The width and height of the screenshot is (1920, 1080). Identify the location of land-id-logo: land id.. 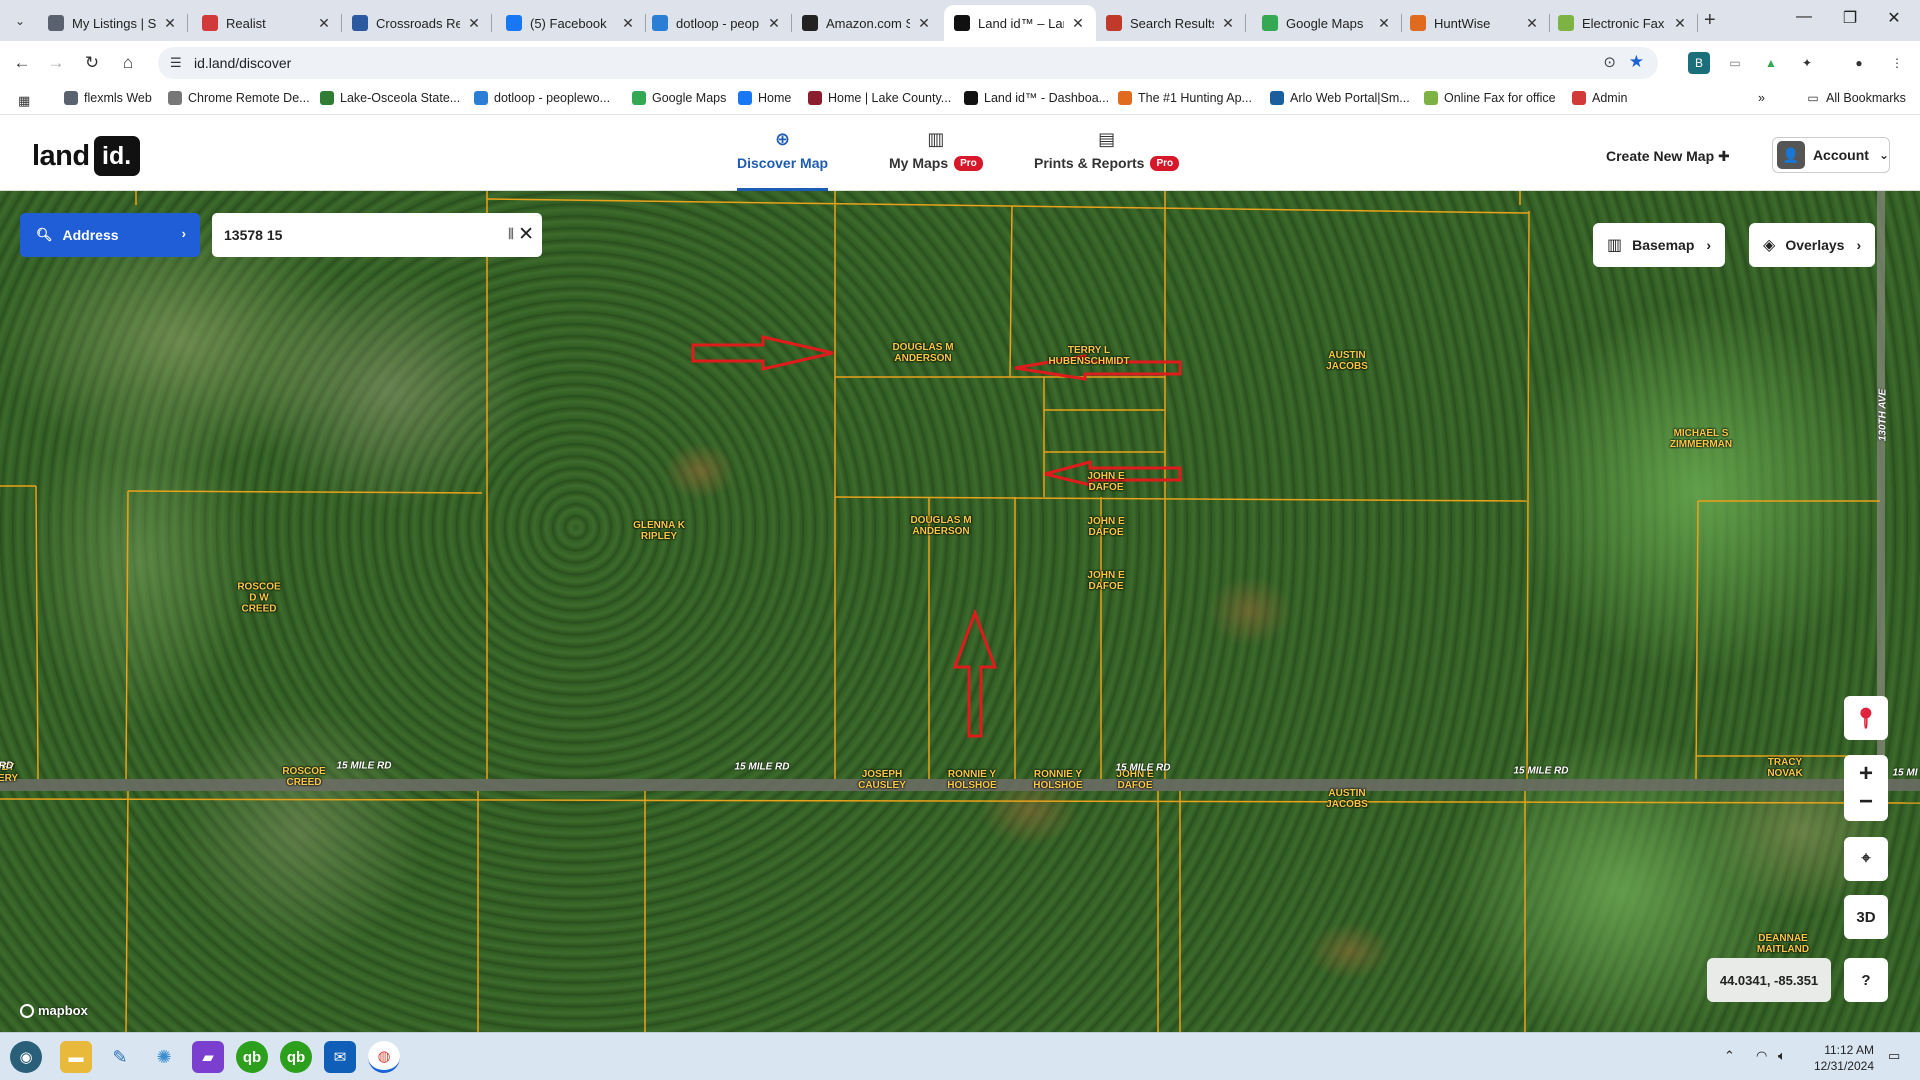
(86, 156).